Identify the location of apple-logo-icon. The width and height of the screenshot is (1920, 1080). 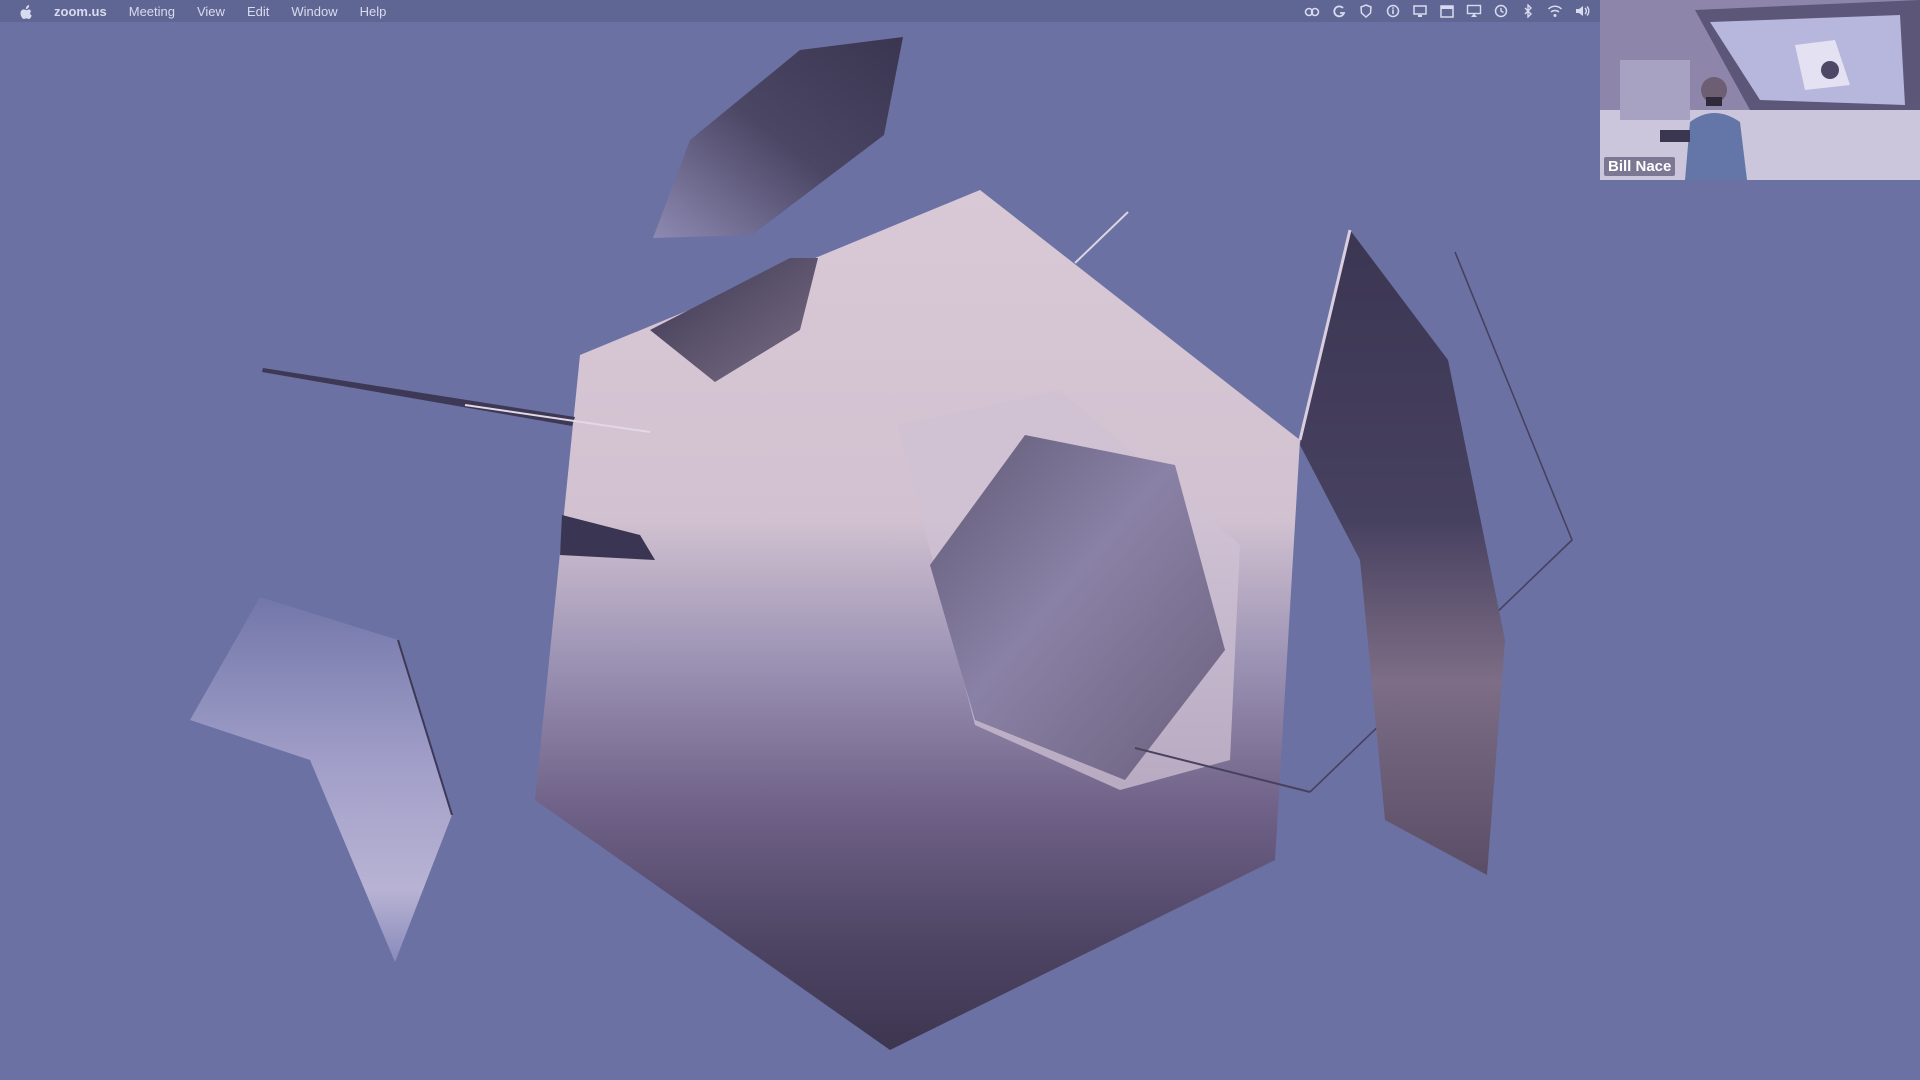
(26, 11).